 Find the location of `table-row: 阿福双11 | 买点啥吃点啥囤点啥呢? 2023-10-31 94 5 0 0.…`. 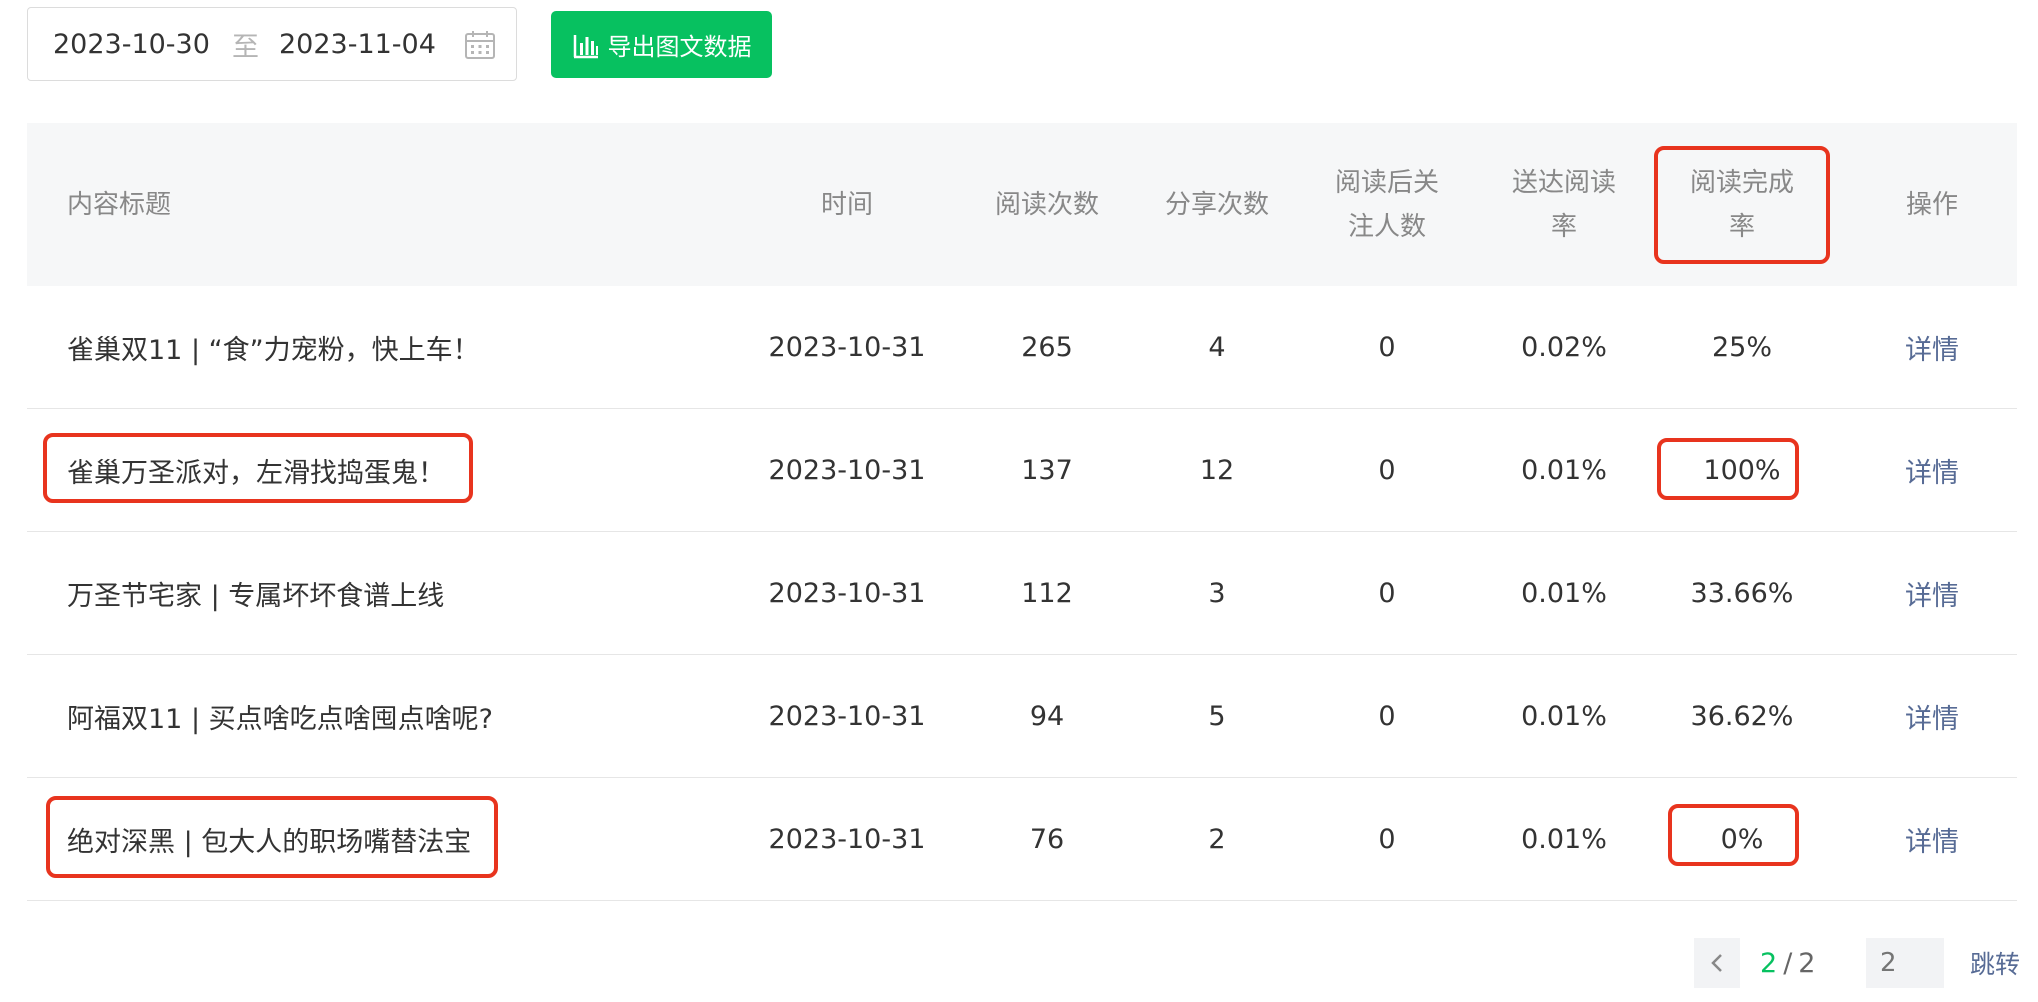

table-row: 阿福双11 | 买点啥吃点啥囤点啥呢? 2023-10-31 94 5 0 0.… is located at coordinates (1022, 716).